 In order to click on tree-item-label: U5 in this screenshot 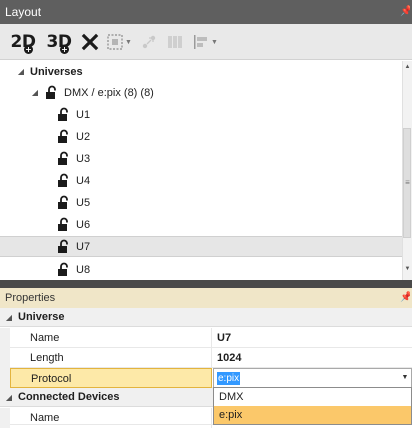, I will do `click(83, 202)`.